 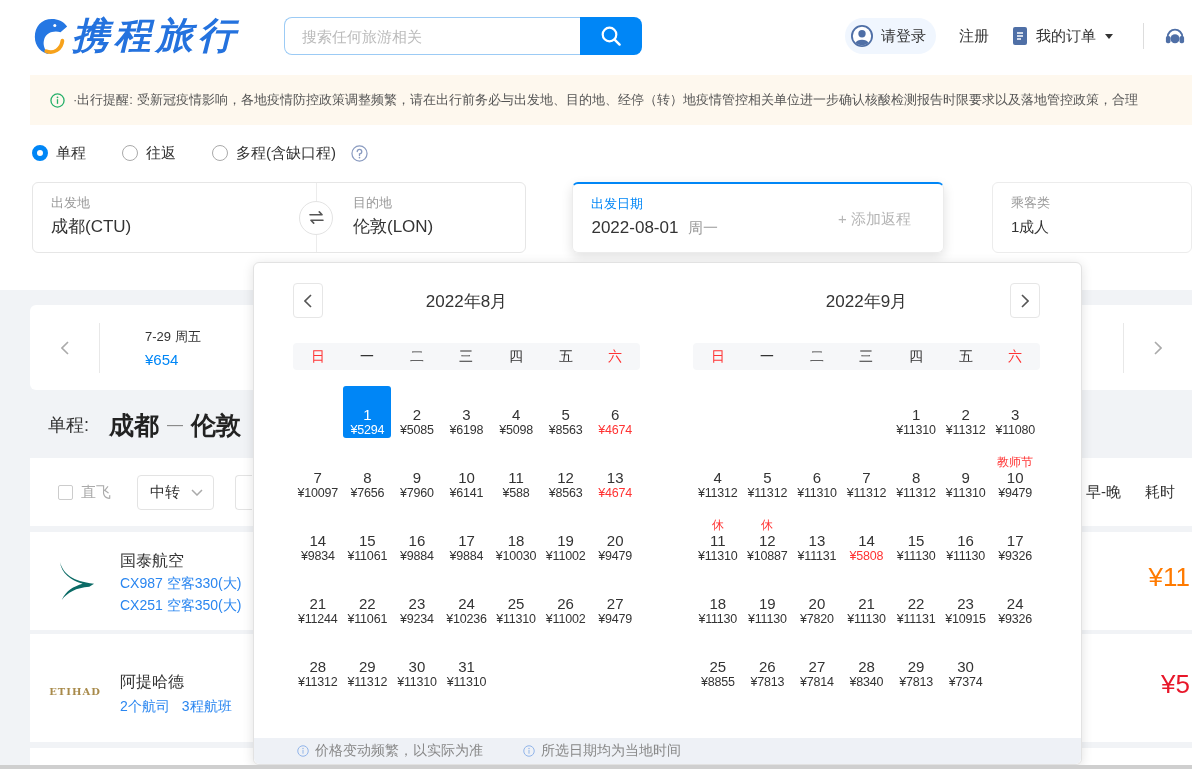 What do you see at coordinates (717, 525) in the screenshot?
I see `holiday-note: 休` at bounding box center [717, 525].